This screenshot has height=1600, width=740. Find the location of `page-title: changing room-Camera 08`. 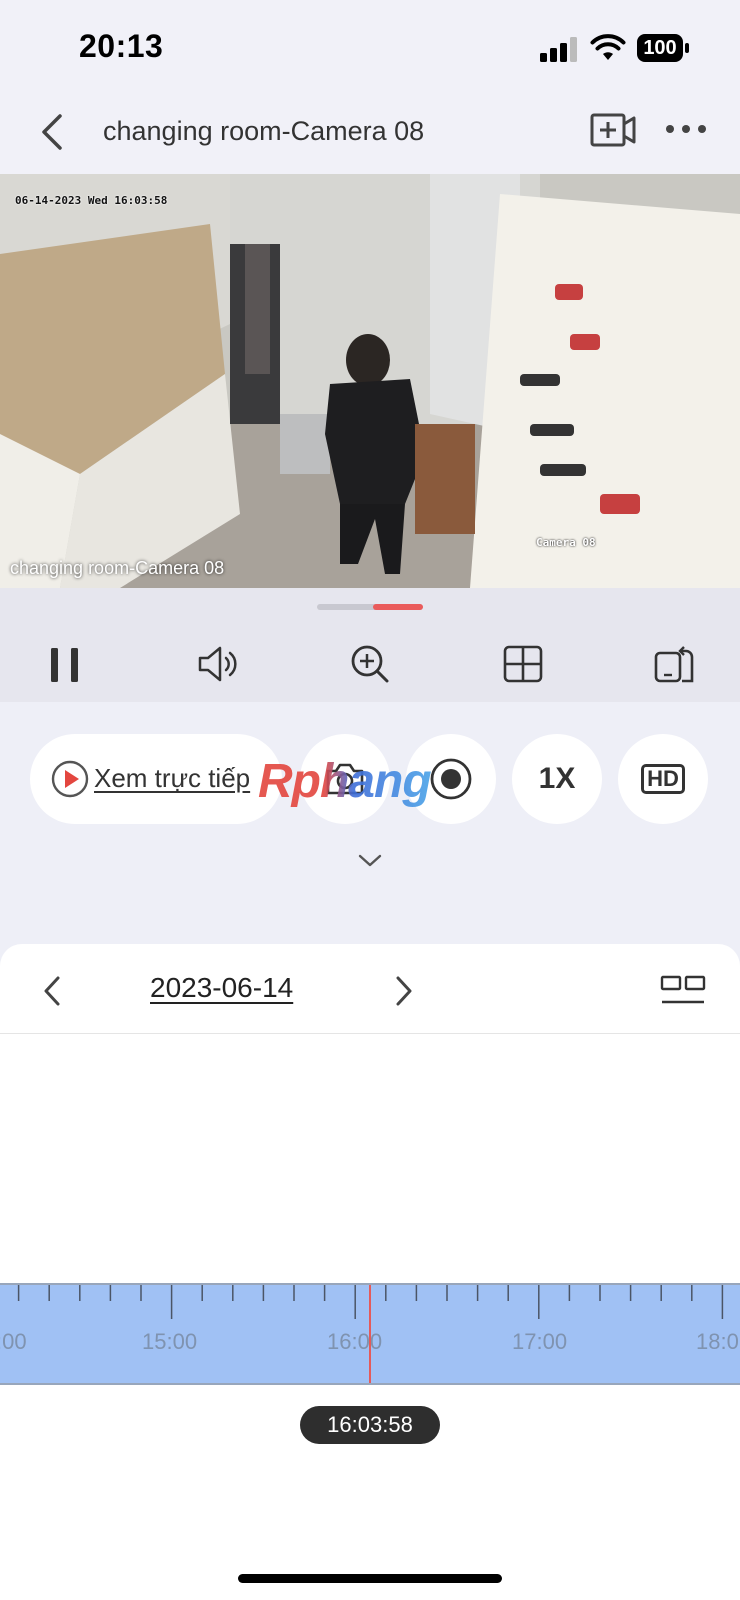

page-title: changing room-Camera 08 is located at coordinates (264, 131).